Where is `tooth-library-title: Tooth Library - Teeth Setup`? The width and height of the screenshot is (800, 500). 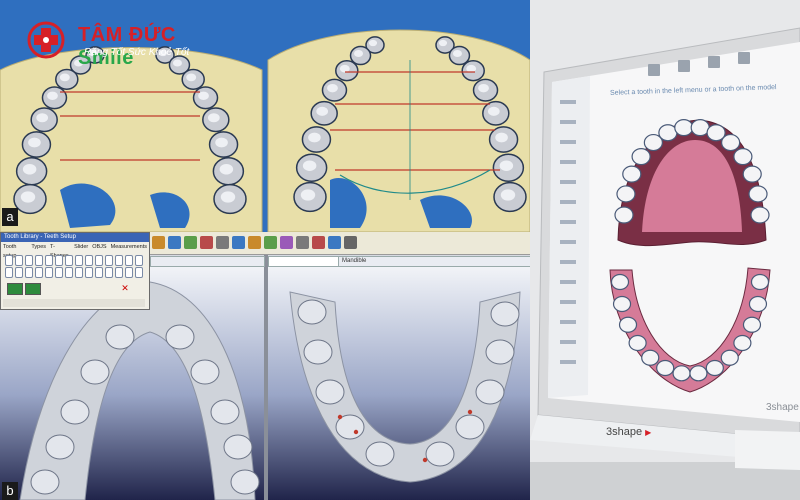 tooth-library-title: Tooth Library - Teeth Setup is located at coordinates (75, 237).